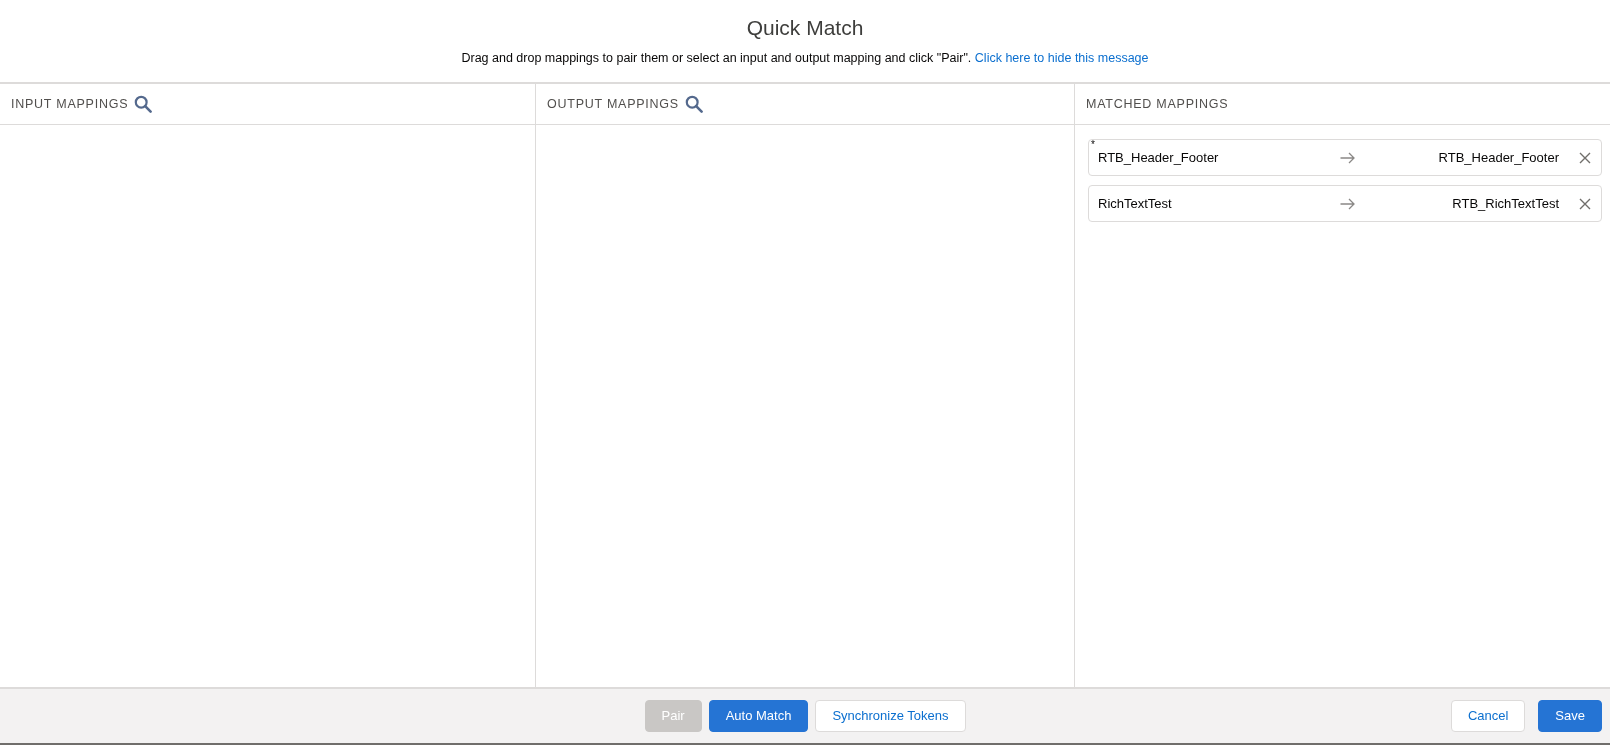  What do you see at coordinates (1093, 145) in the screenshot?
I see `modified-marker: *` at bounding box center [1093, 145].